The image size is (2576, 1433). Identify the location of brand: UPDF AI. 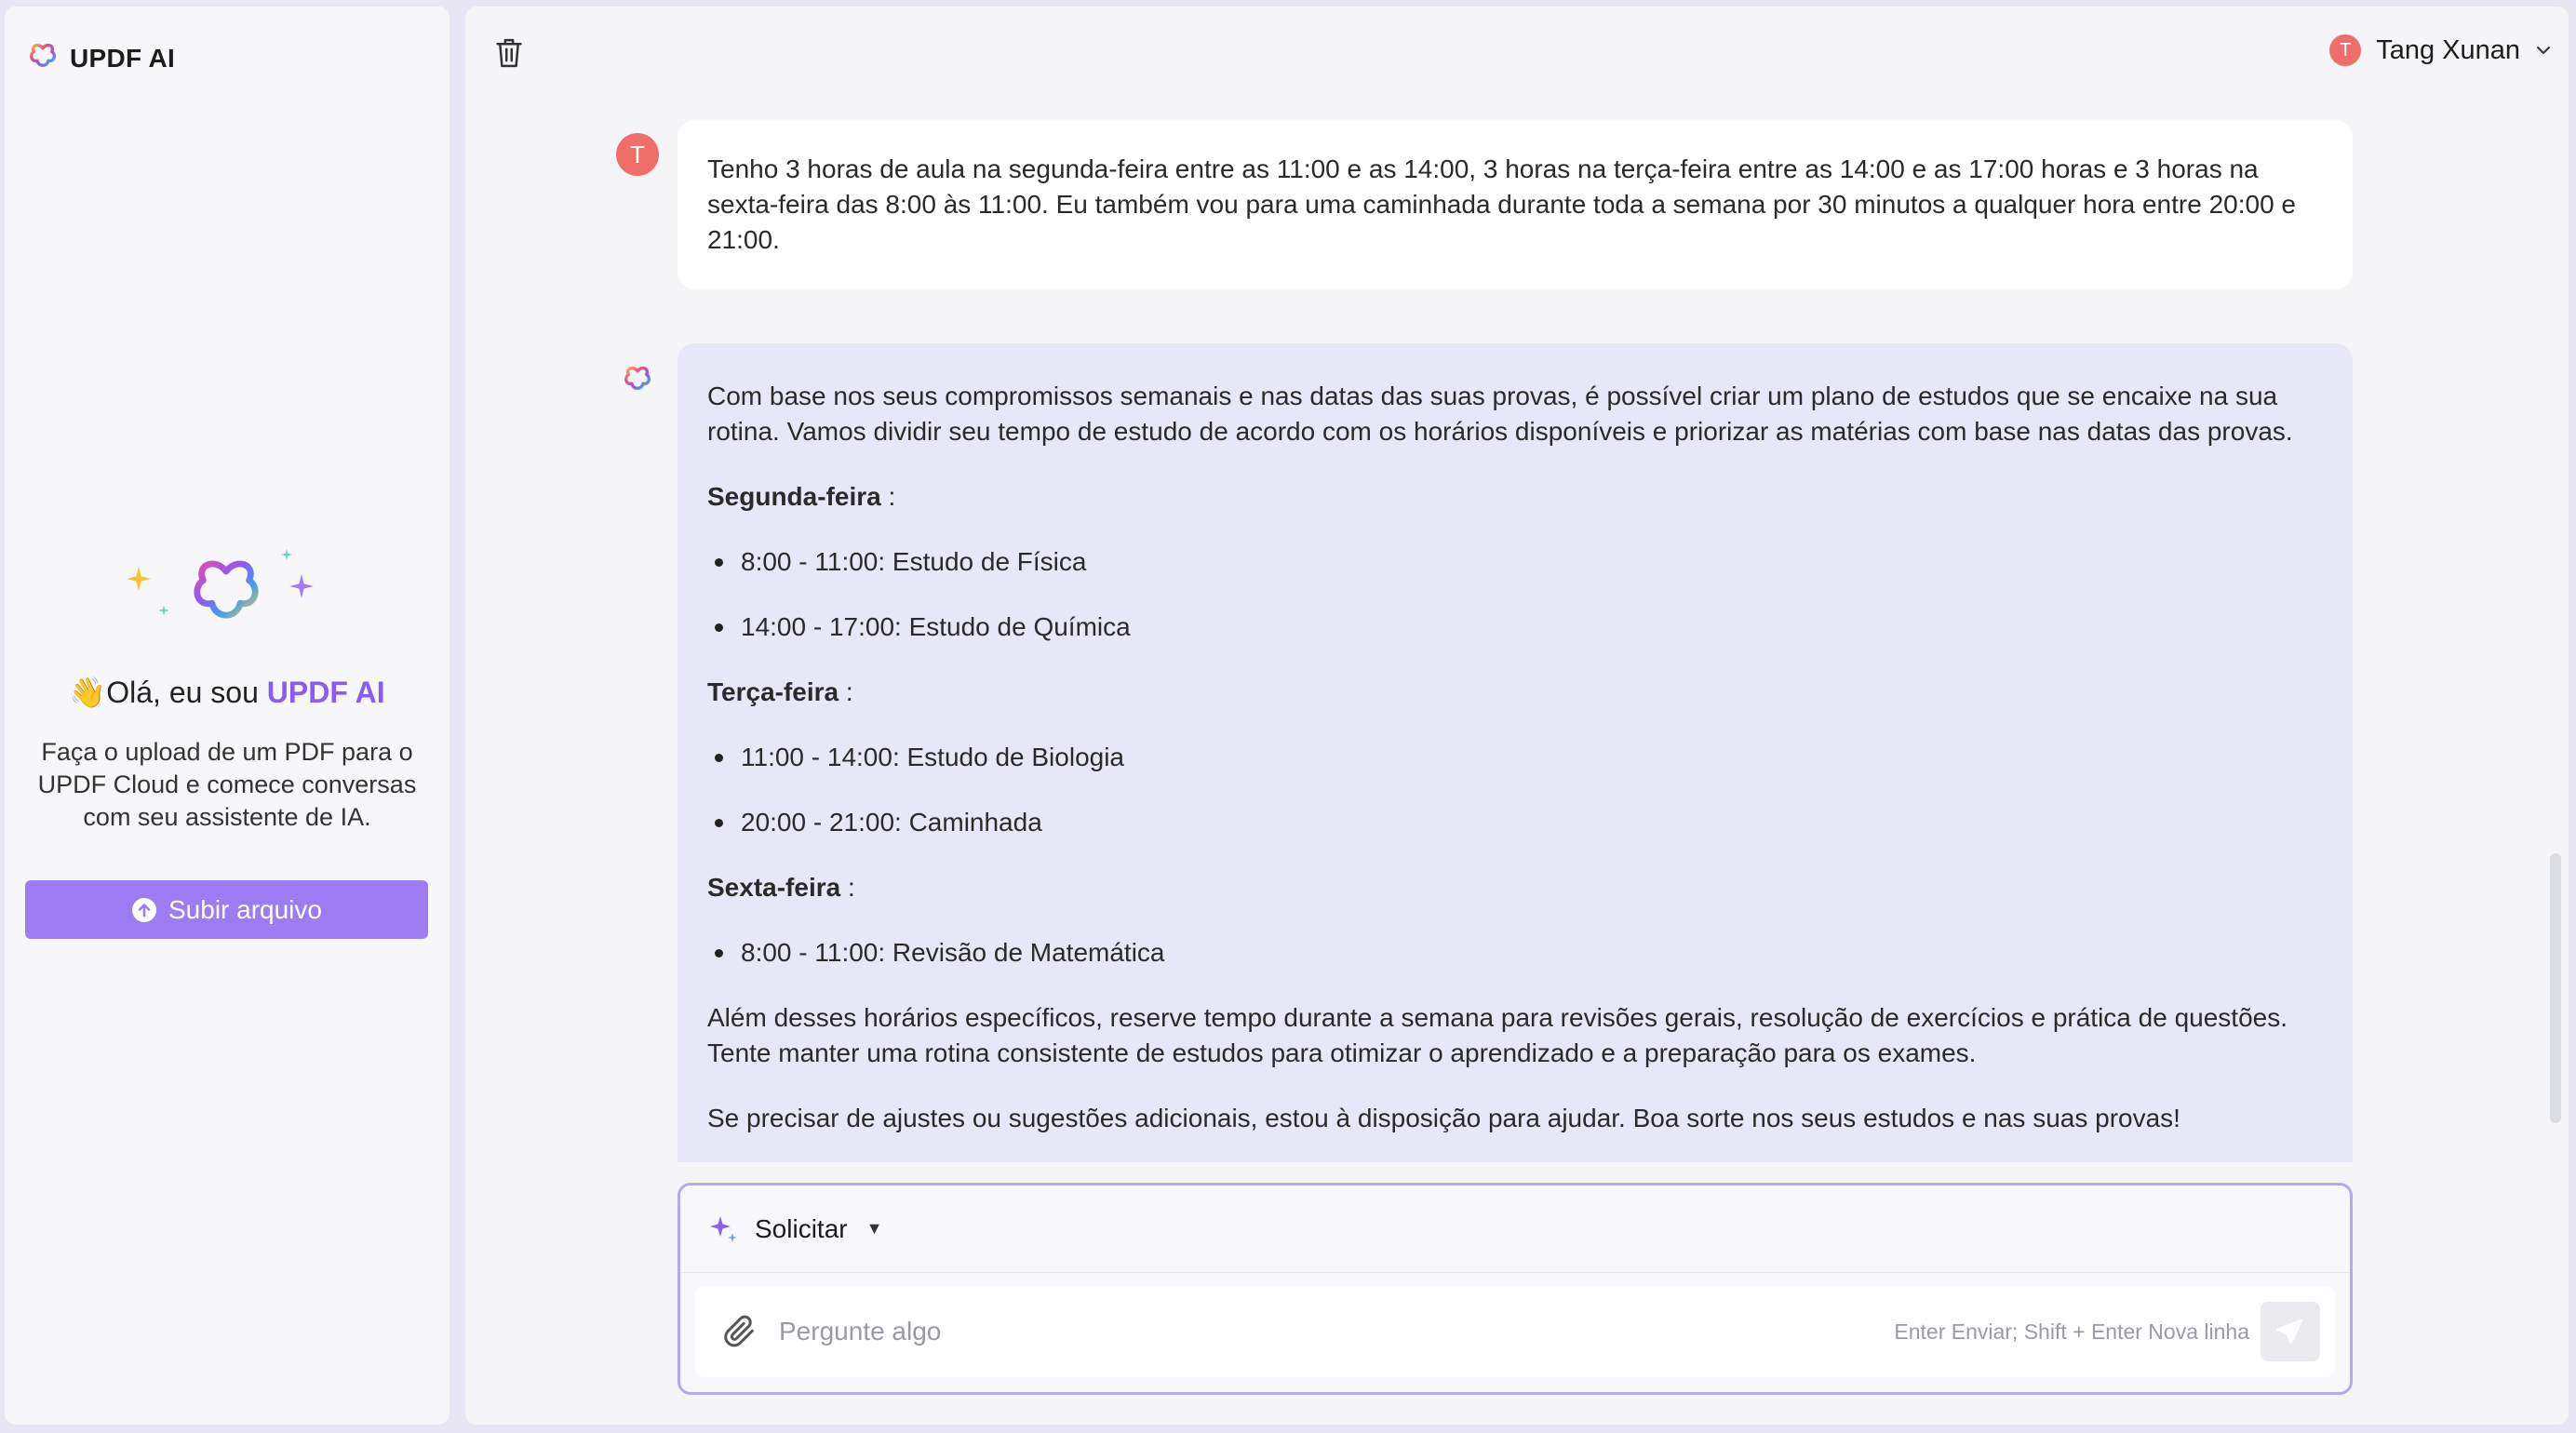
(102, 58).